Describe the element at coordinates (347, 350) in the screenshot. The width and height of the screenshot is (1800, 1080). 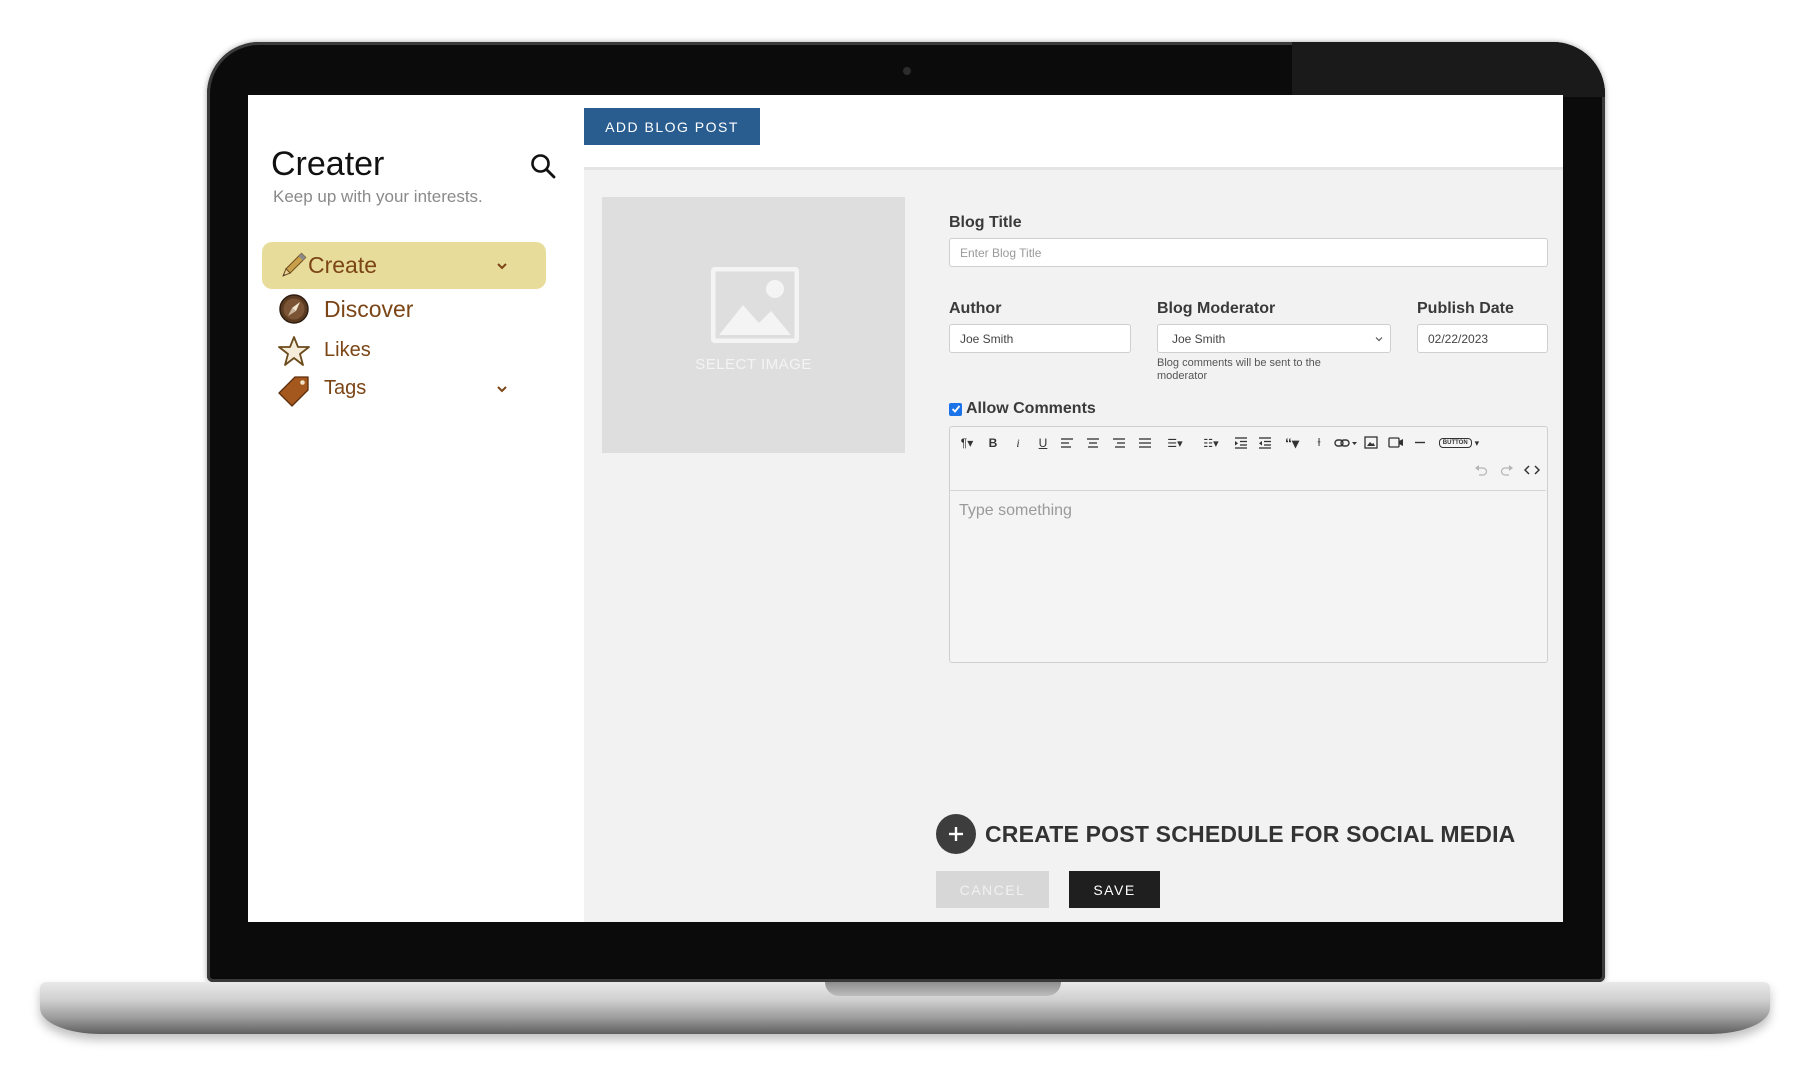
I see `sidebar-item-label: Likes` at that location.